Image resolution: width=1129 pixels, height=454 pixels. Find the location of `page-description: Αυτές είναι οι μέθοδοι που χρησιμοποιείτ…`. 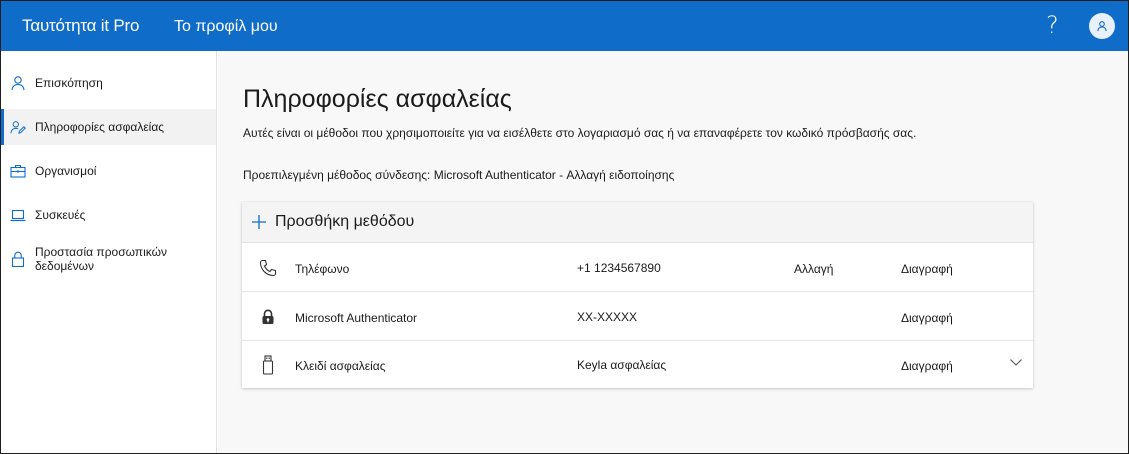

page-description: Αυτές είναι οι μέθοδοι που χρησιμοποιείτ… is located at coordinates (580, 133).